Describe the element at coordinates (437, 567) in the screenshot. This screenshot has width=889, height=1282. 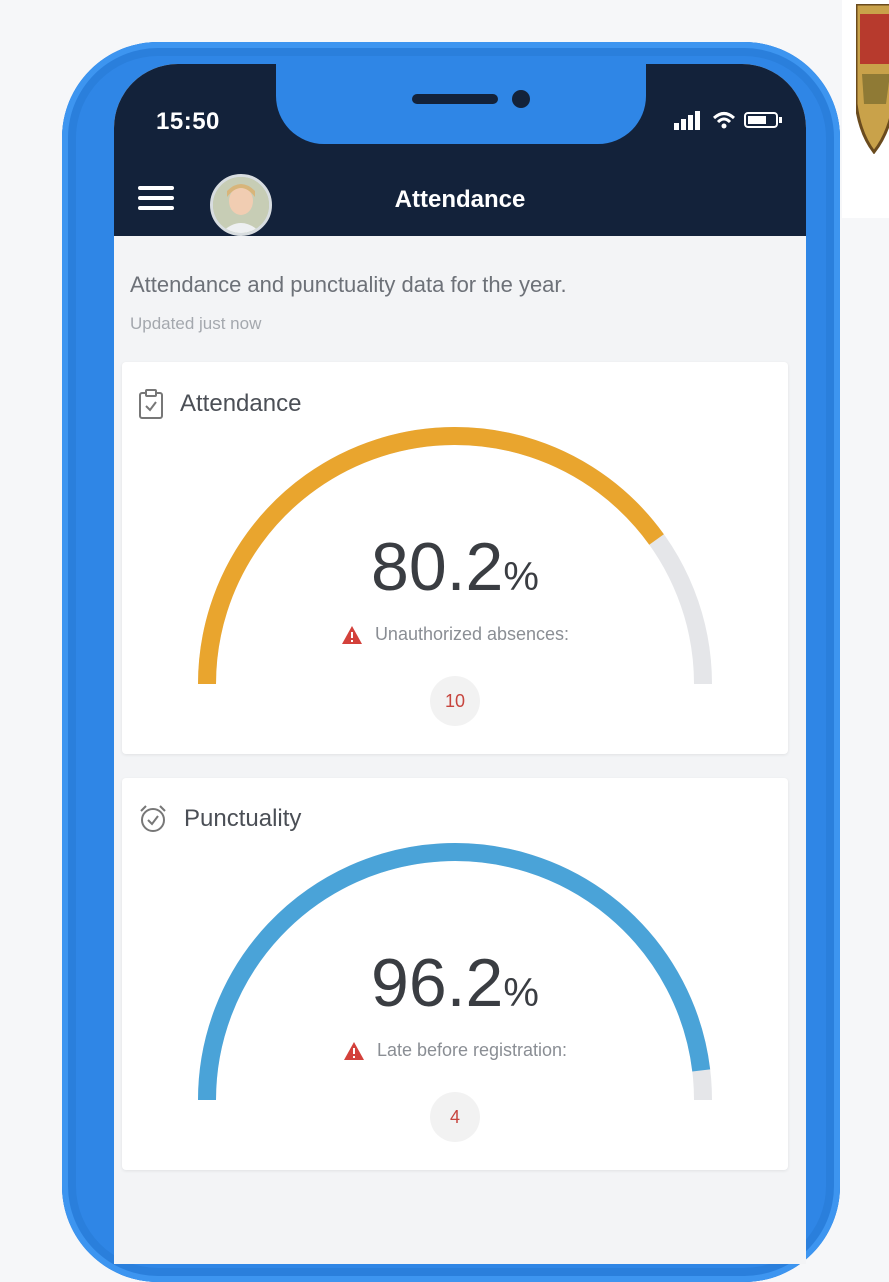
I see `attendance-value: 80.2` at that location.